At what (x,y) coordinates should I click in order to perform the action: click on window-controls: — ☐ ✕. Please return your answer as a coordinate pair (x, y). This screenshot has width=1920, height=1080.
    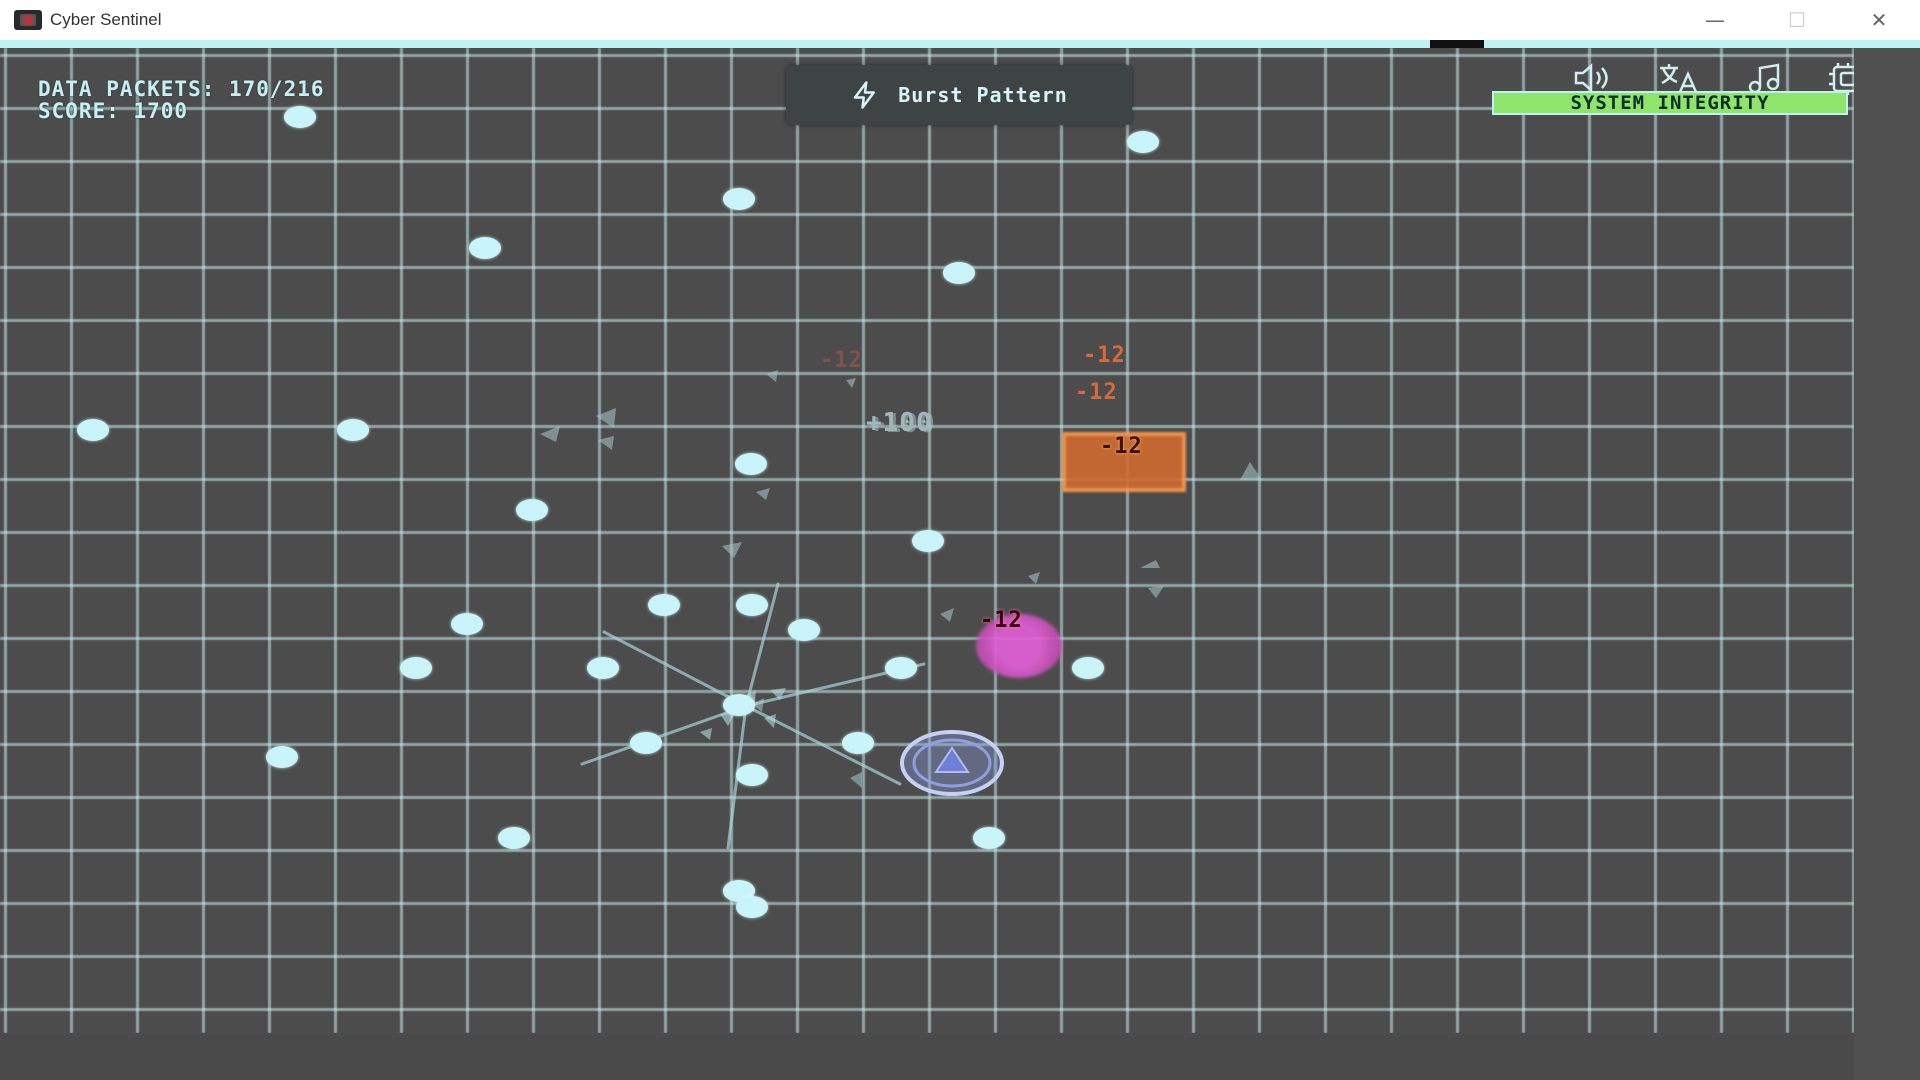
    Looking at the image, I should click on (1797, 20).